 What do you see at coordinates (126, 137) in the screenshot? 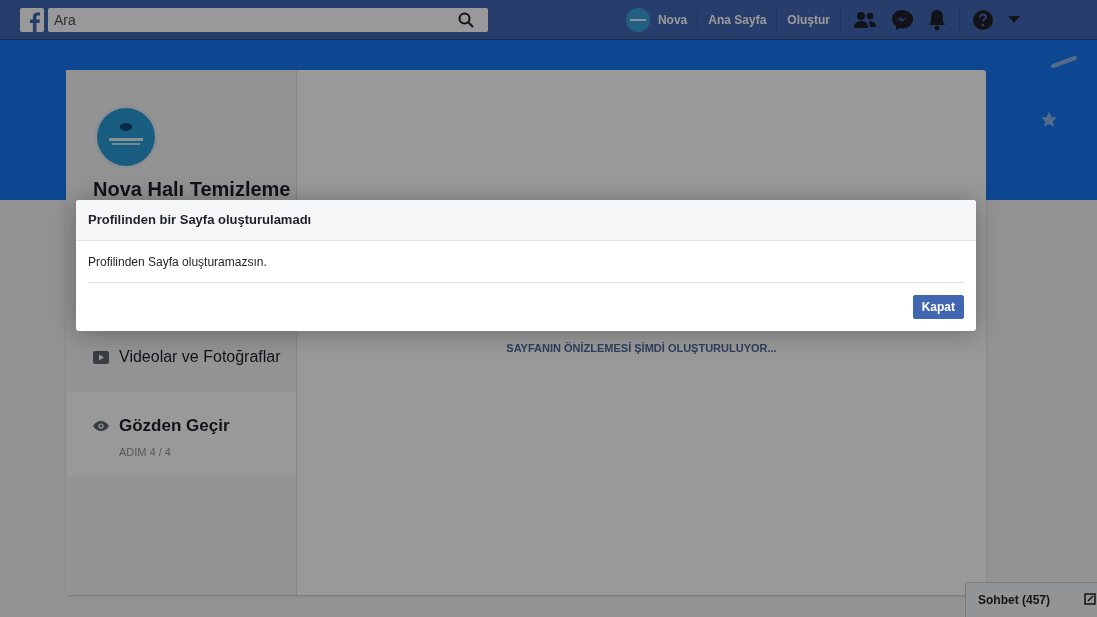
I see `page-avatar-icon` at bounding box center [126, 137].